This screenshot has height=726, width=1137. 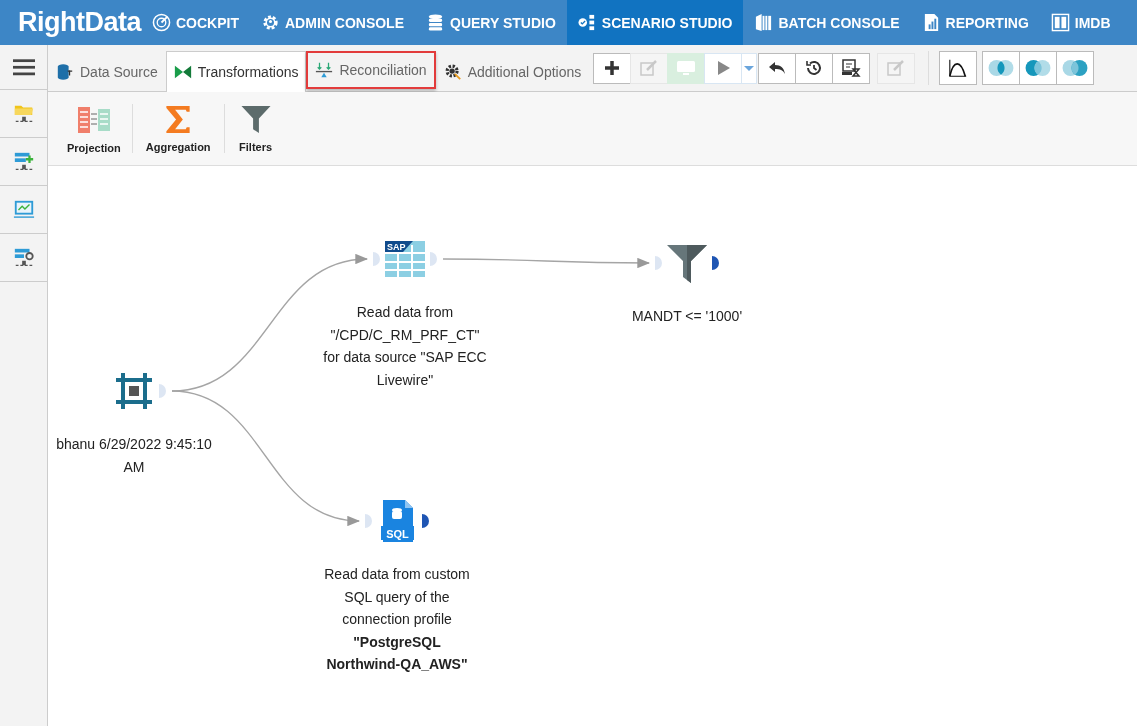 I want to click on node-label: MANDT <= '1000', so click(x=687, y=316).